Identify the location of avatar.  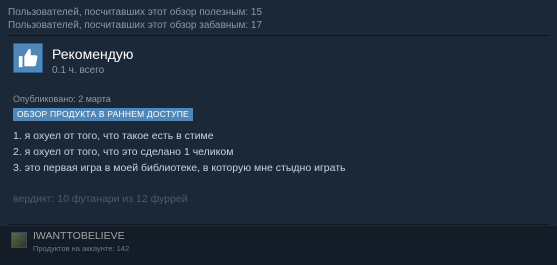
(19, 240).